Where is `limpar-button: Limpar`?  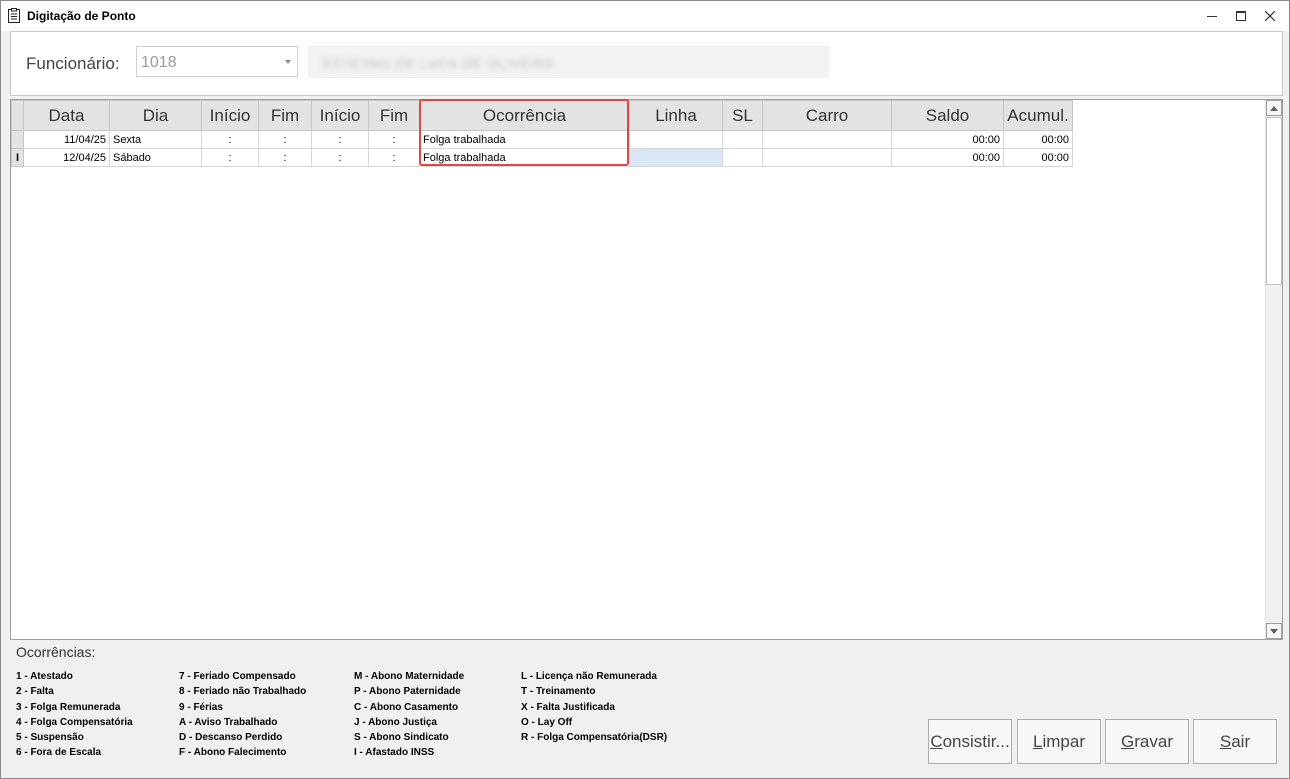
limpar-button: Limpar is located at coordinates (1059, 741).